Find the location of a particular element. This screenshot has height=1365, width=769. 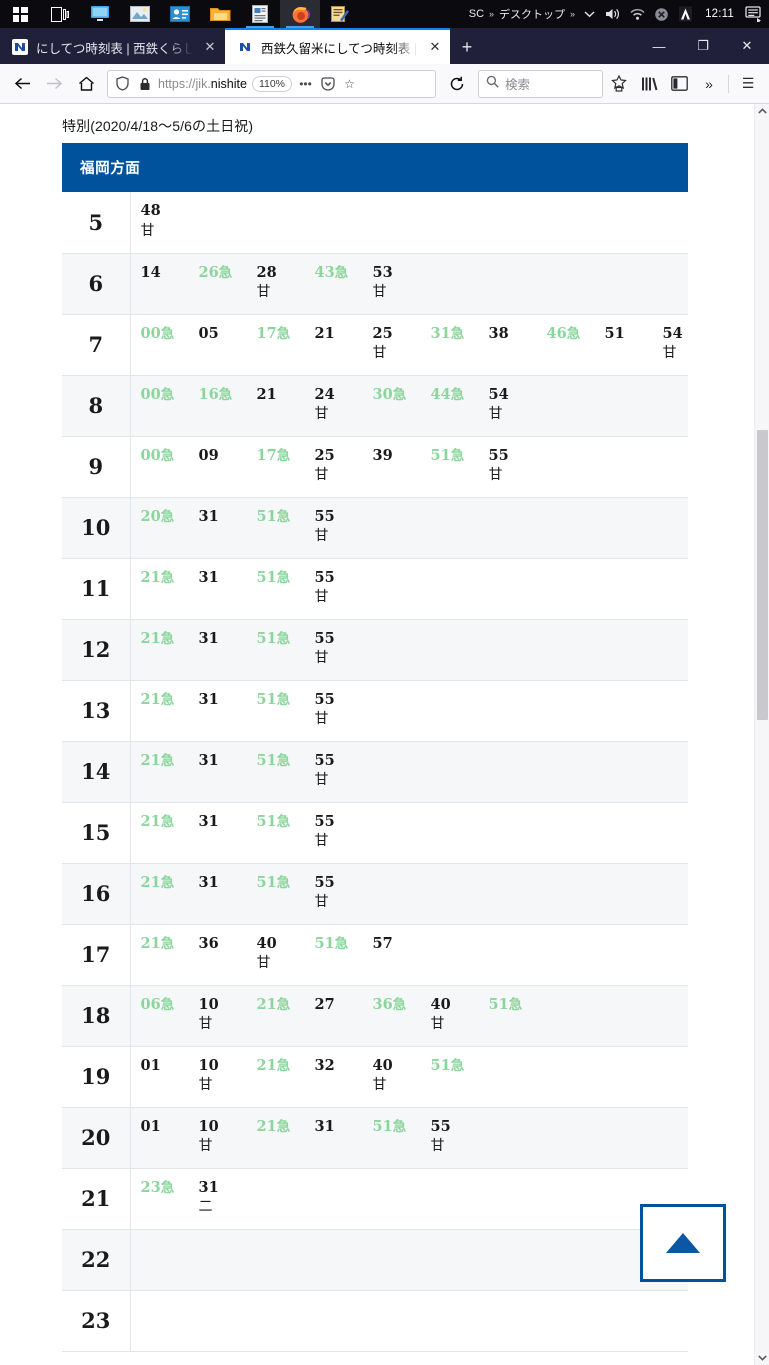

forward-button is located at coordinates (54, 84).